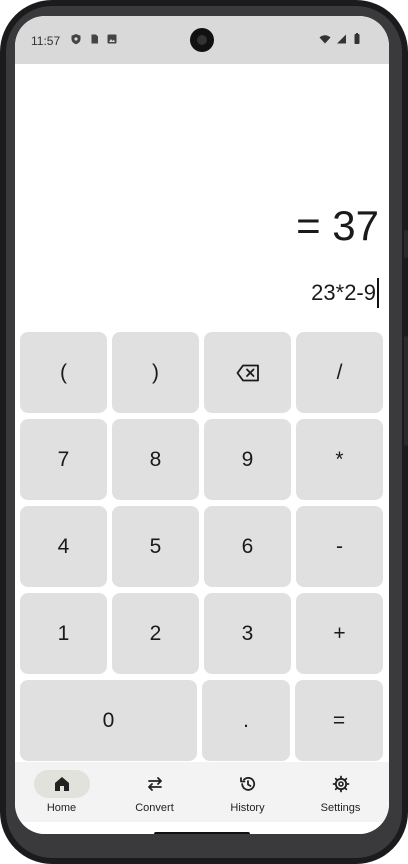 Image resolution: width=408 pixels, height=864 pixels. I want to click on status-bar: 11:57, so click(202, 40).